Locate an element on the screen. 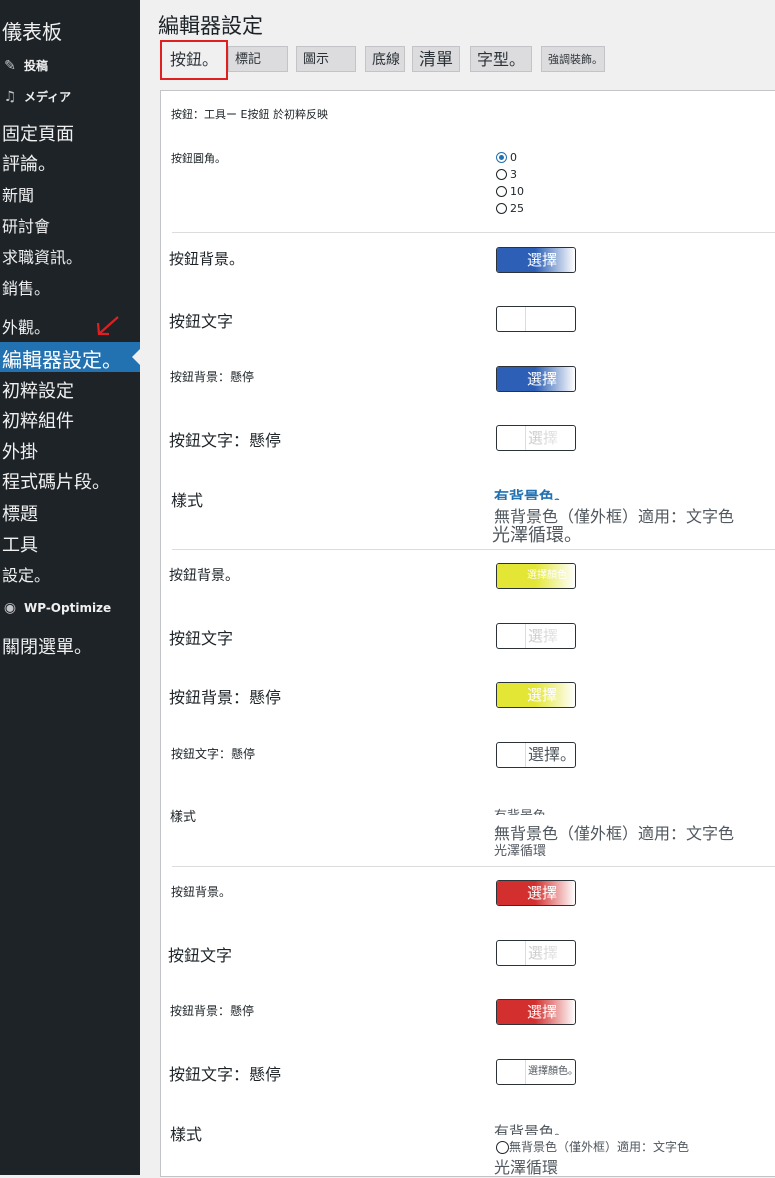  g2-style-opt-shine: 光澤循環 is located at coordinates (520, 849).